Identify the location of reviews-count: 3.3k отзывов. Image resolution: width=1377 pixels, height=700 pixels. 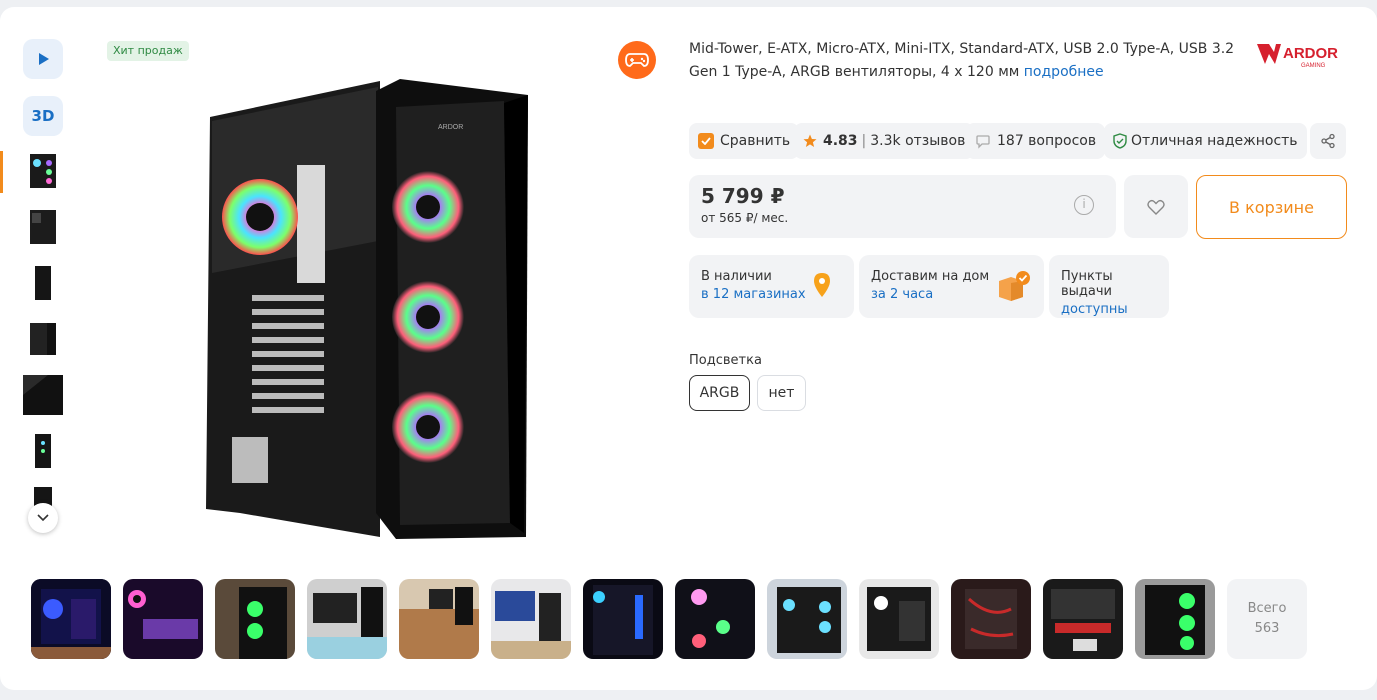
(918, 141).